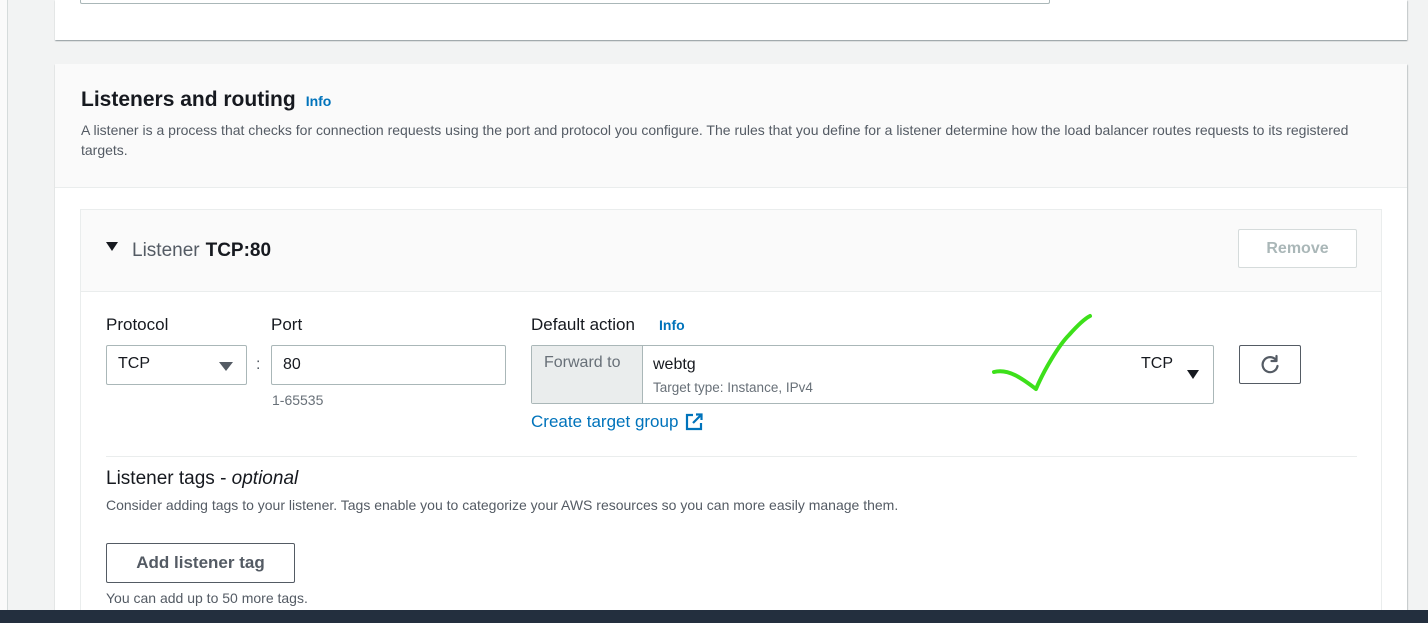 Image resolution: width=1428 pixels, height=623 pixels. I want to click on create-target-group-label: Create target group, so click(605, 421).